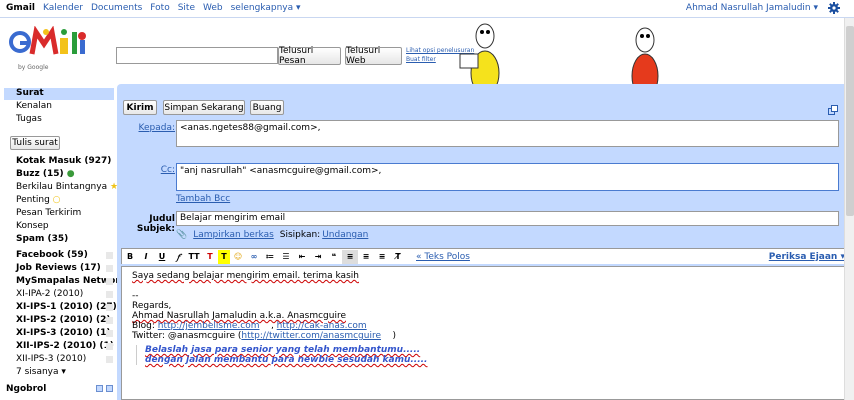 This screenshot has width=854, height=400. I want to click on blog-link: http://cak-anas.com, so click(322, 326).